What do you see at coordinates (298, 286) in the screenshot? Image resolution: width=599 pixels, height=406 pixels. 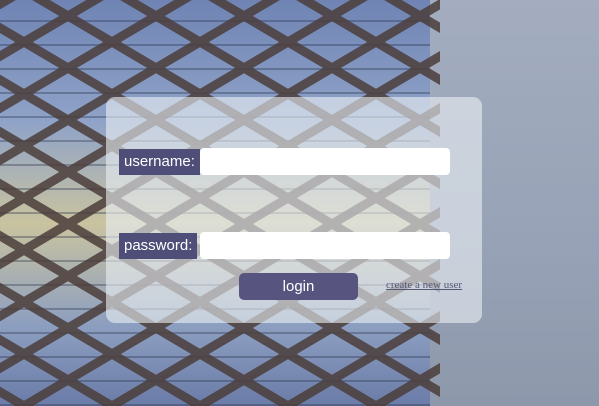 I see `login-button: login` at bounding box center [298, 286].